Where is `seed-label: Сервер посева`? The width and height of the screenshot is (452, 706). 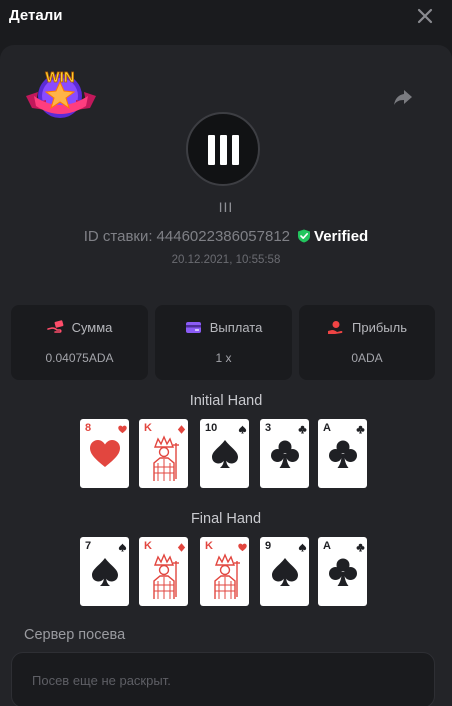 seed-label: Сервер посева is located at coordinates (75, 635).